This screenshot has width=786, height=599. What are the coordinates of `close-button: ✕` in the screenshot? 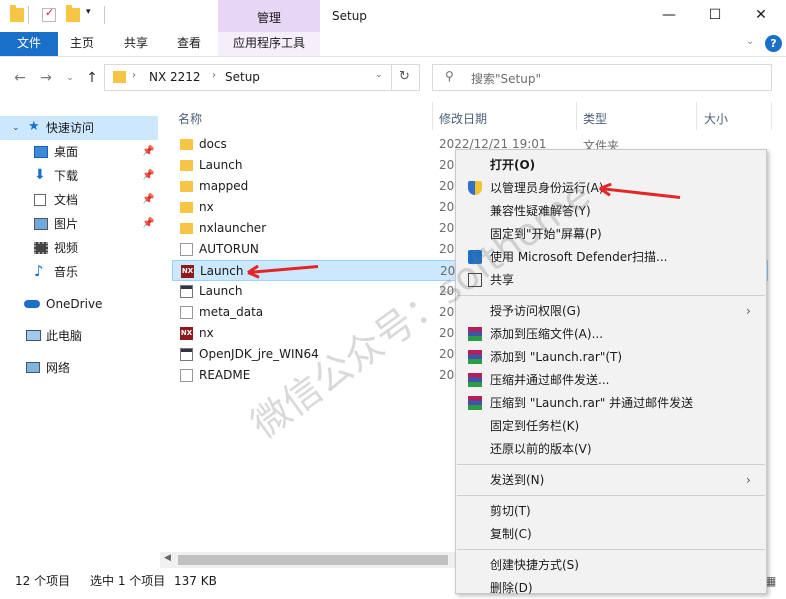 It's located at (761, 16).